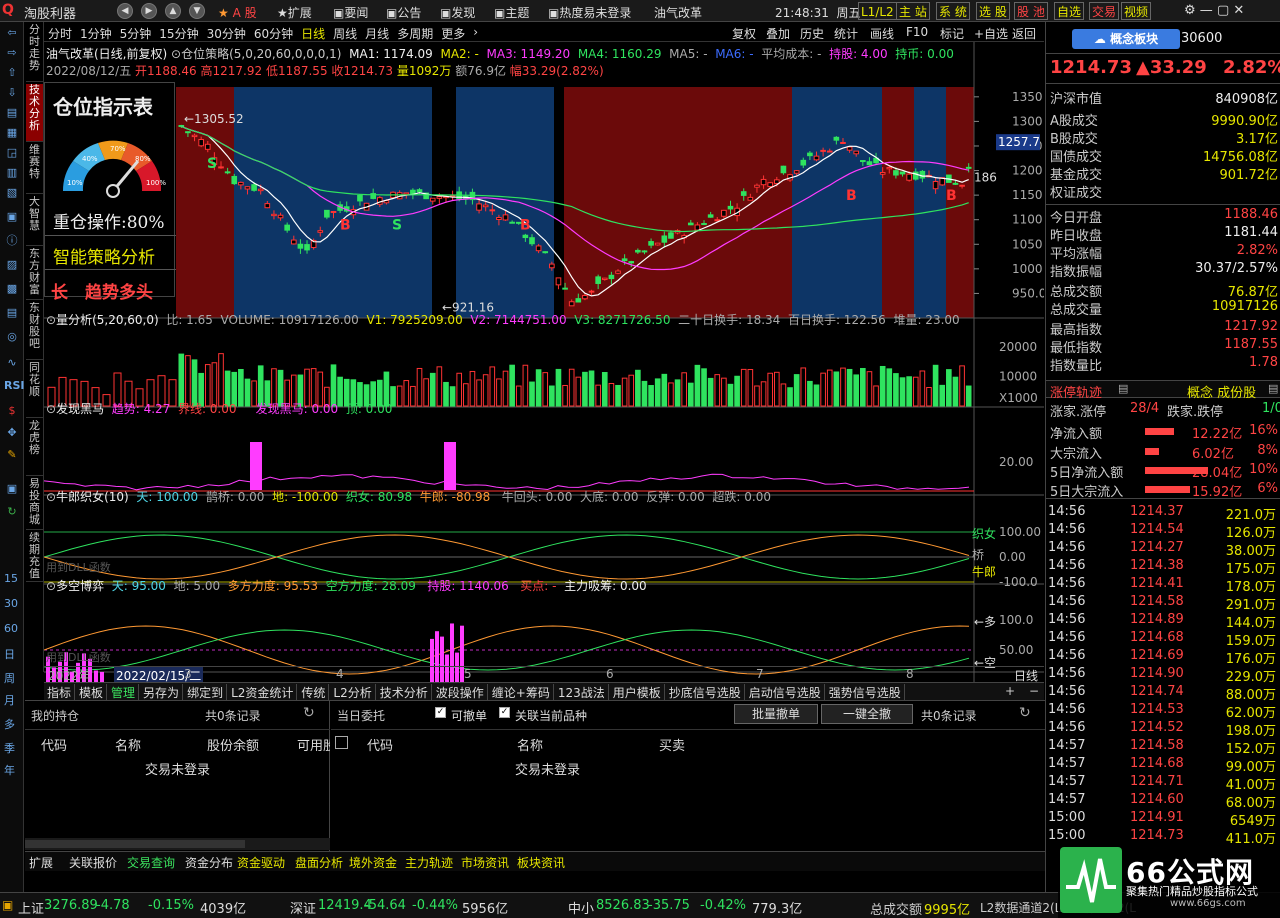  I want to click on maximize-icon: ▢, so click(1223, 10).